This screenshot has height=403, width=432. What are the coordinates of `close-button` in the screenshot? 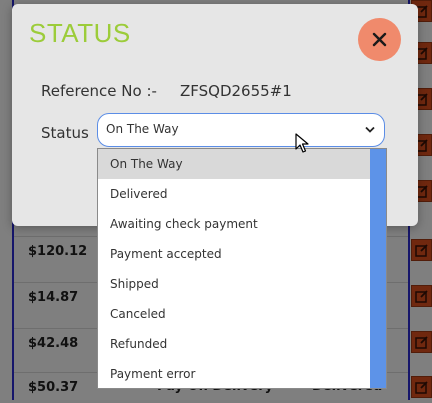 It's located at (379, 39).